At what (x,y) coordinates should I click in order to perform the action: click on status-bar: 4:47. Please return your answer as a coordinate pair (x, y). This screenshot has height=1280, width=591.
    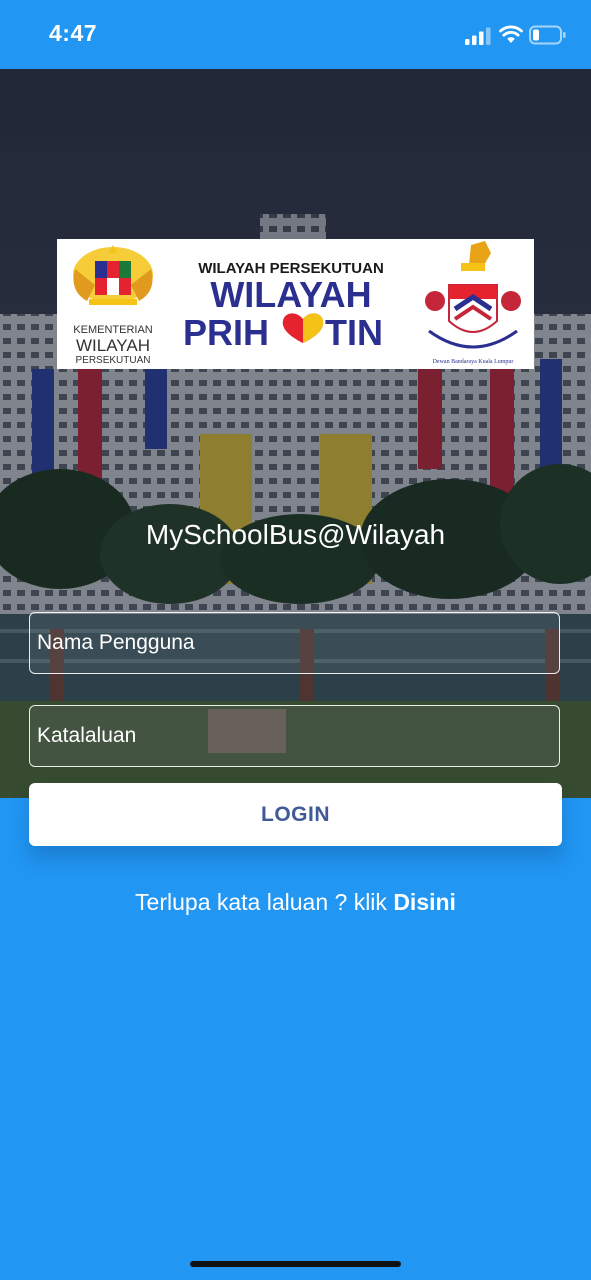
    Looking at the image, I should click on (295, 34).